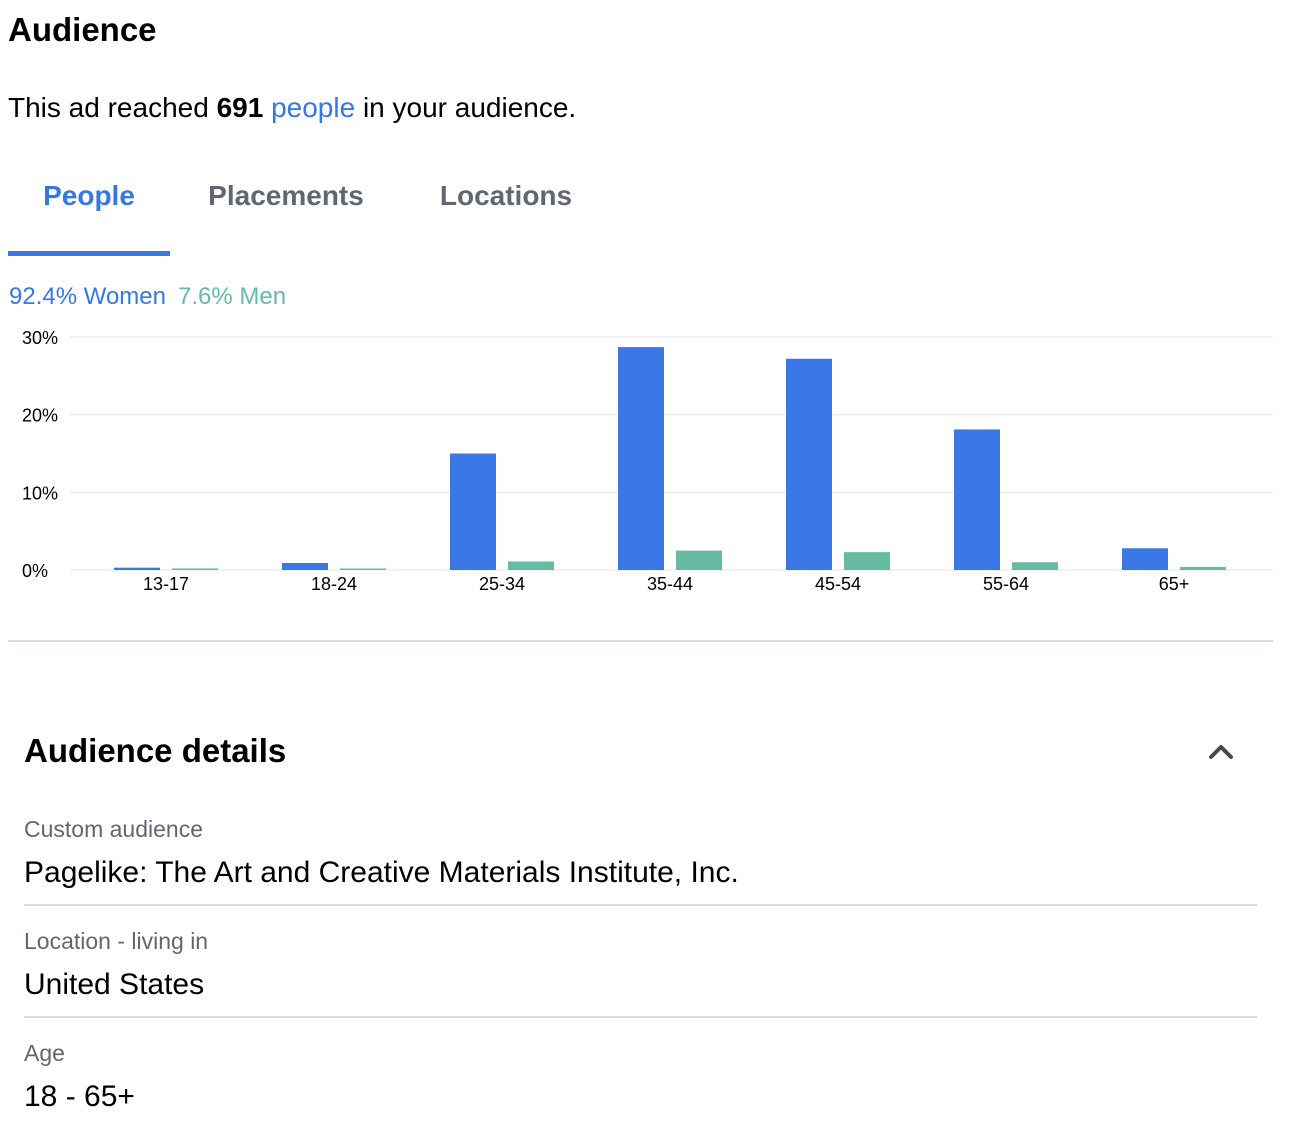  Describe the element at coordinates (838, 584) in the screenshot. I see `x-tick-label: 45-54` at that location.